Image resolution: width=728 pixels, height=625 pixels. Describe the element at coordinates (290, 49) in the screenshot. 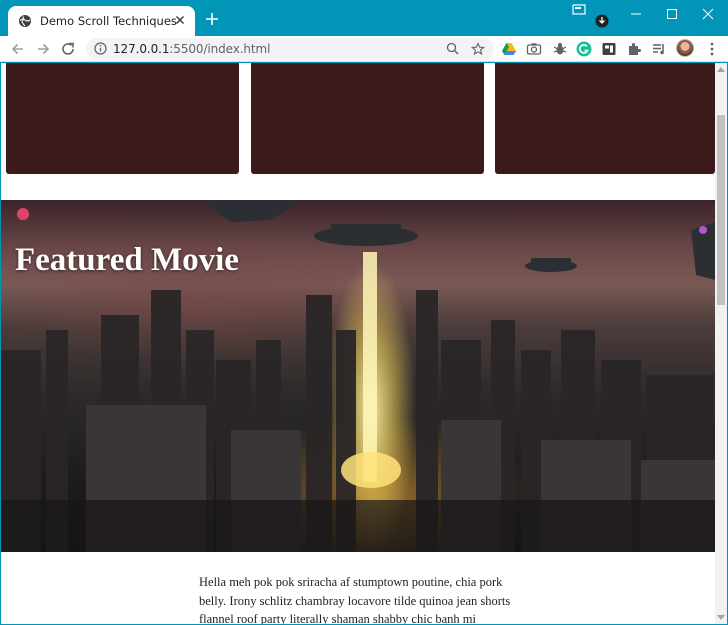

I see `address-bar: 127.0.0.1:5500/index.html` at that location.